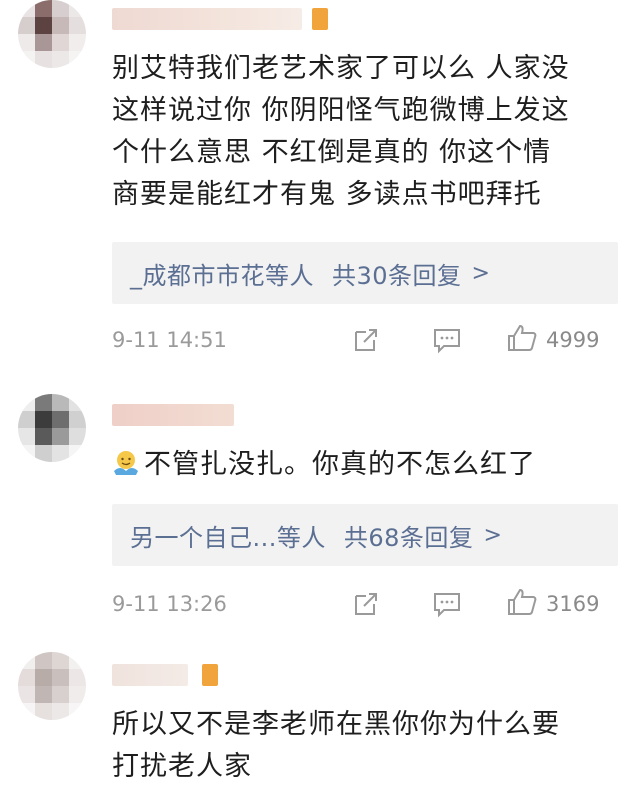 This screenshot has height=795, width=640. What do you see at coordinates (341, 110) in the screenshot?
I see `comment-line: 这样说过你 你阴阳怪气跑微博上发这` at bounding box center [341, 110].